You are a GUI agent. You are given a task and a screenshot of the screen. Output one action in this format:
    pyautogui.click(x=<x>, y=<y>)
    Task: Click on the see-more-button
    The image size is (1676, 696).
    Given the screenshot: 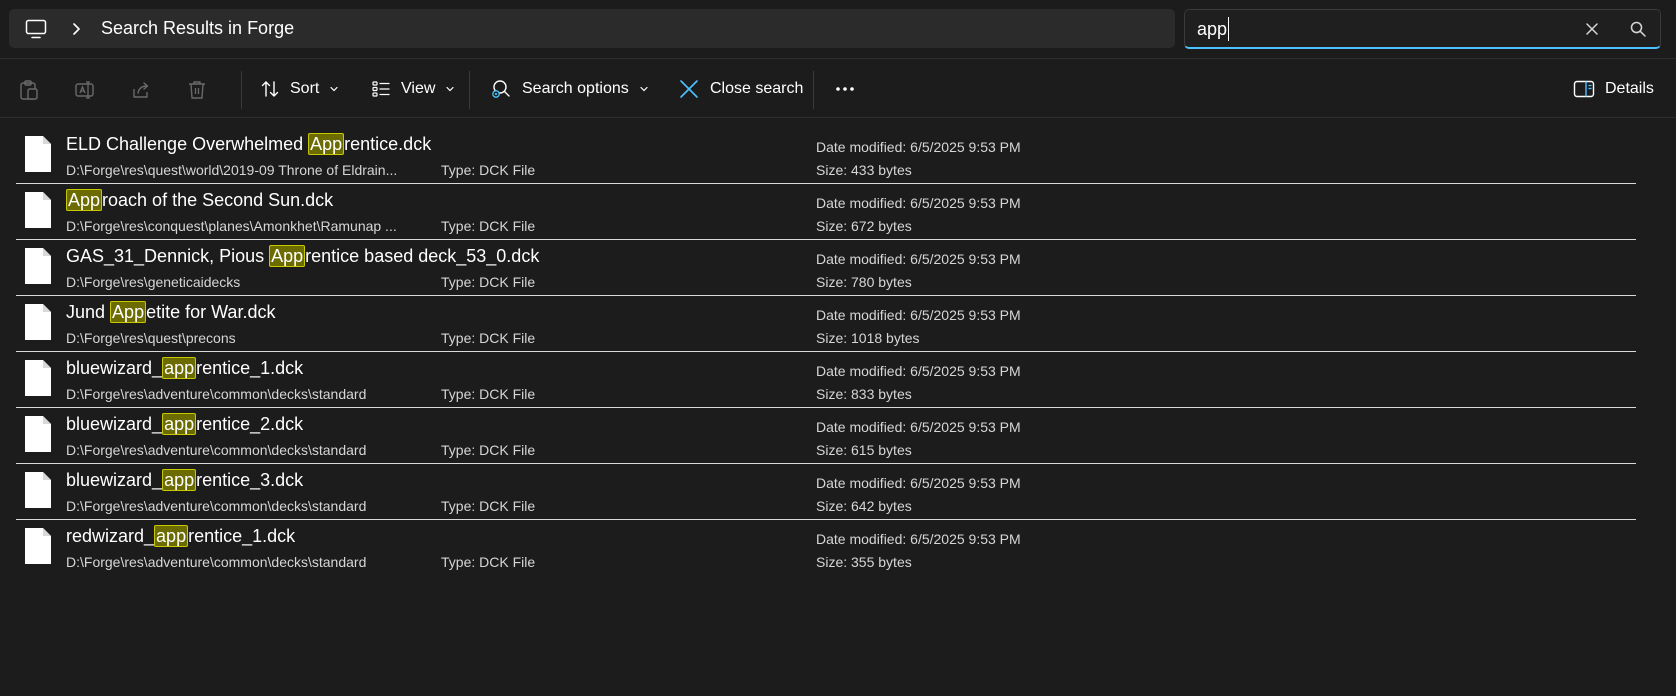 What is the action you would take?
    pyautogui.click(x=845, y=89)
    